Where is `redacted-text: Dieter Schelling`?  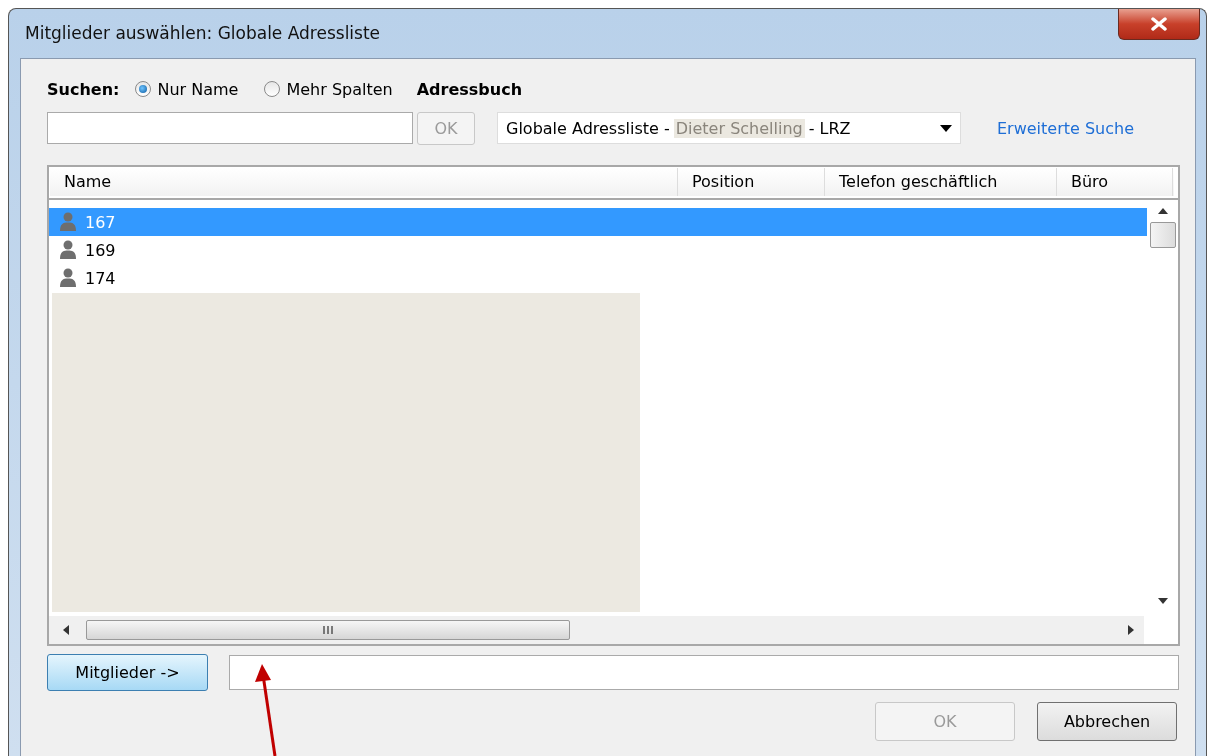 redacted-text: Dieter Schelling is located at coordinates (739, 128).